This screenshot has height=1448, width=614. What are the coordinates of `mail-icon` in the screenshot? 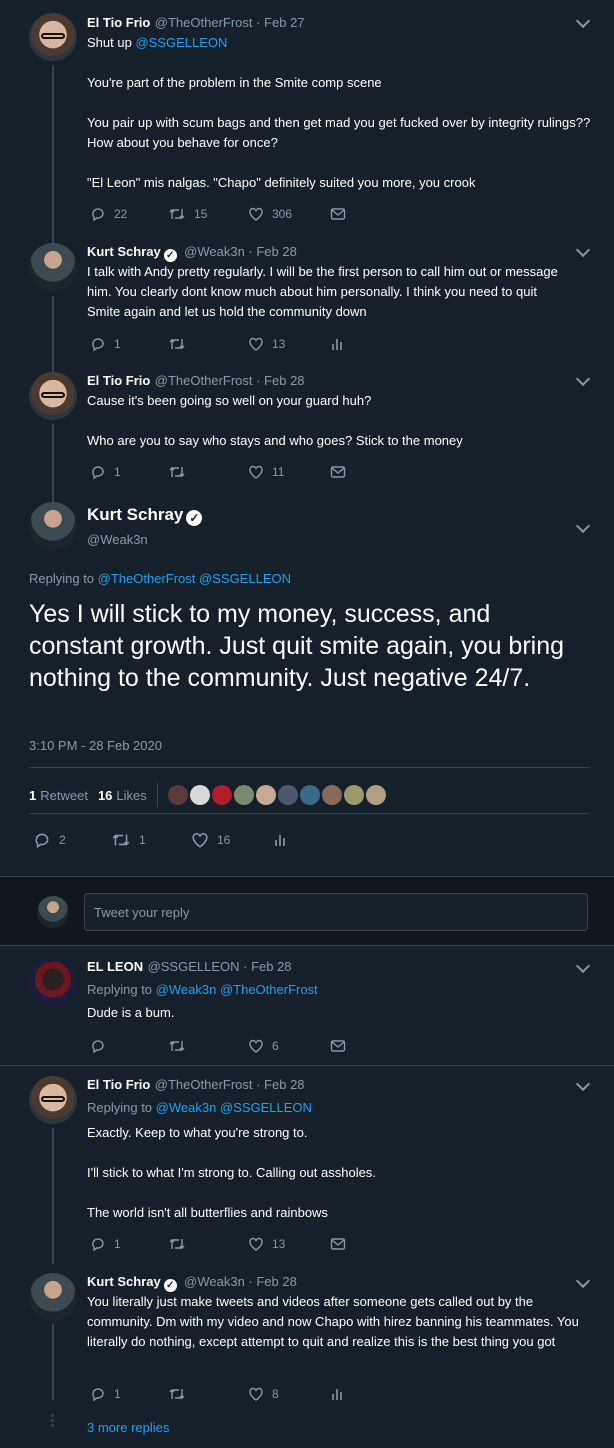 It's located at (338, 1244).